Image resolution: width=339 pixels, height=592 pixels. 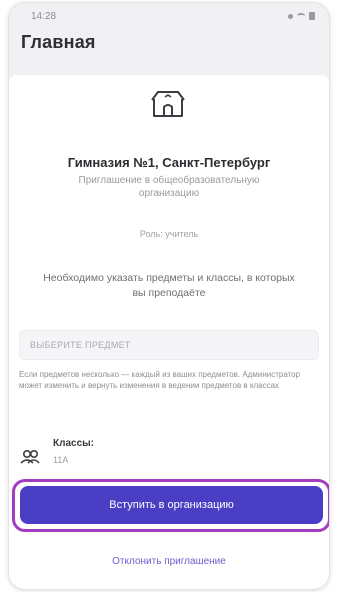 I want to click on people-icon, so click(x=30, y=457).